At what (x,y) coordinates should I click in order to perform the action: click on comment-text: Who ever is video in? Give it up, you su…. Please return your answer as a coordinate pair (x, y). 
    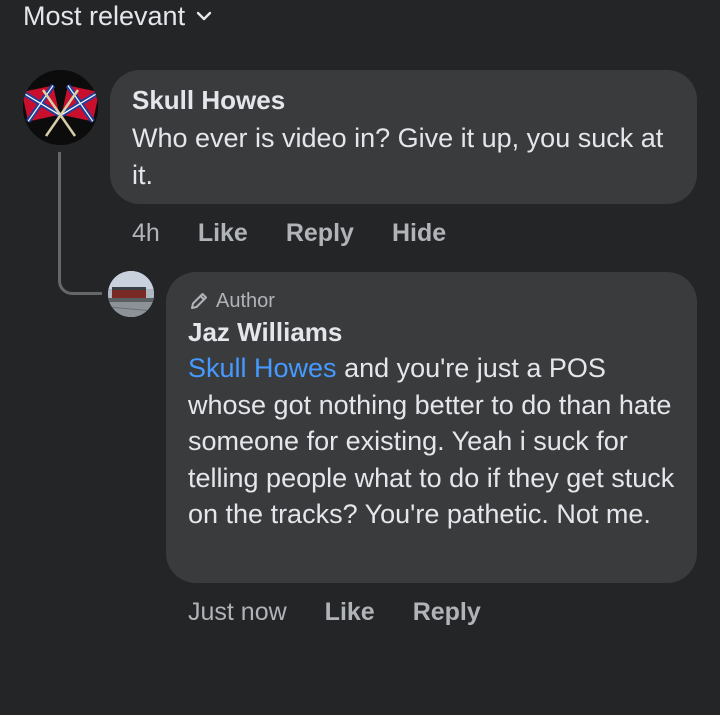
    Looking at the image, I should click on (398, 156).